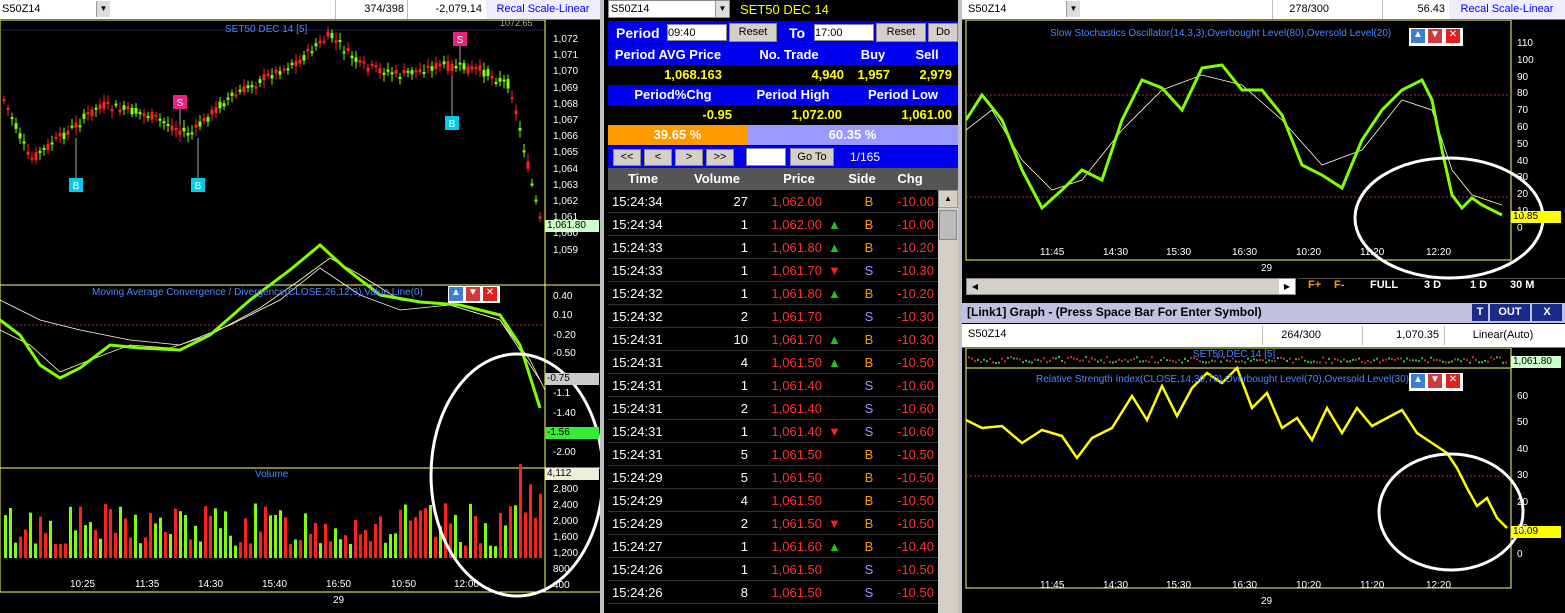 This screenshot has height=613, width=1565. Describe the element at coordinates (1384, 285) in the screenshot. I see `timeframe-button: FULL` at that location.